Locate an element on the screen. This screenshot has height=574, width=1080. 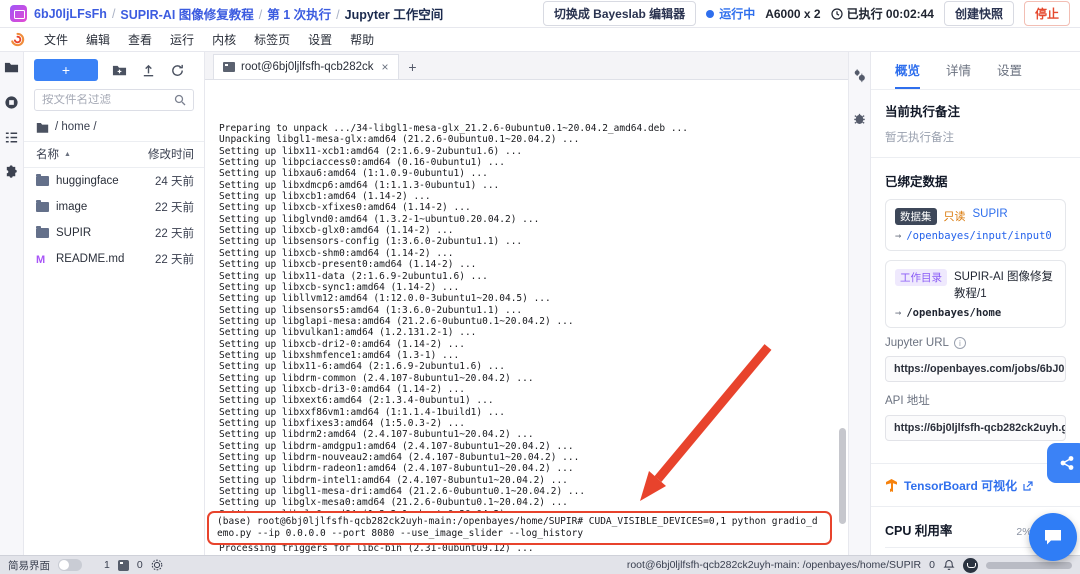
tab-settings: 设置 is located at coordinates (1009, 74).